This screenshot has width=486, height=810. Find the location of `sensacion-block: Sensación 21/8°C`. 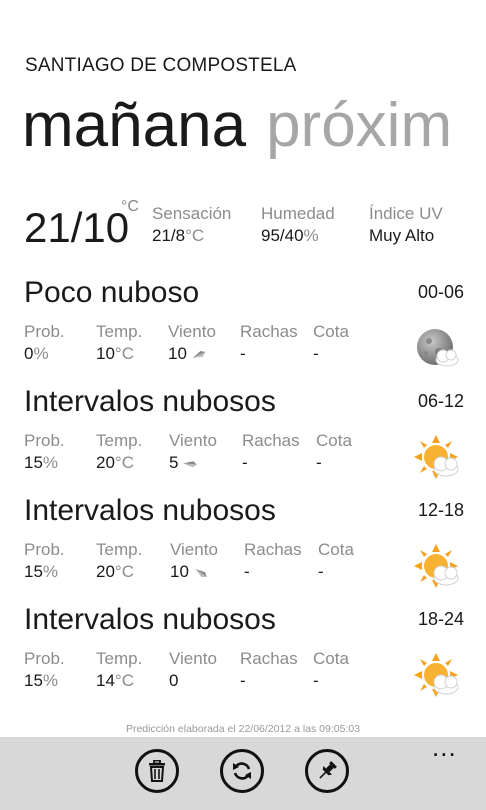

sensacion-block: Sensación 21/8°C is located at coordinates (191, 225).